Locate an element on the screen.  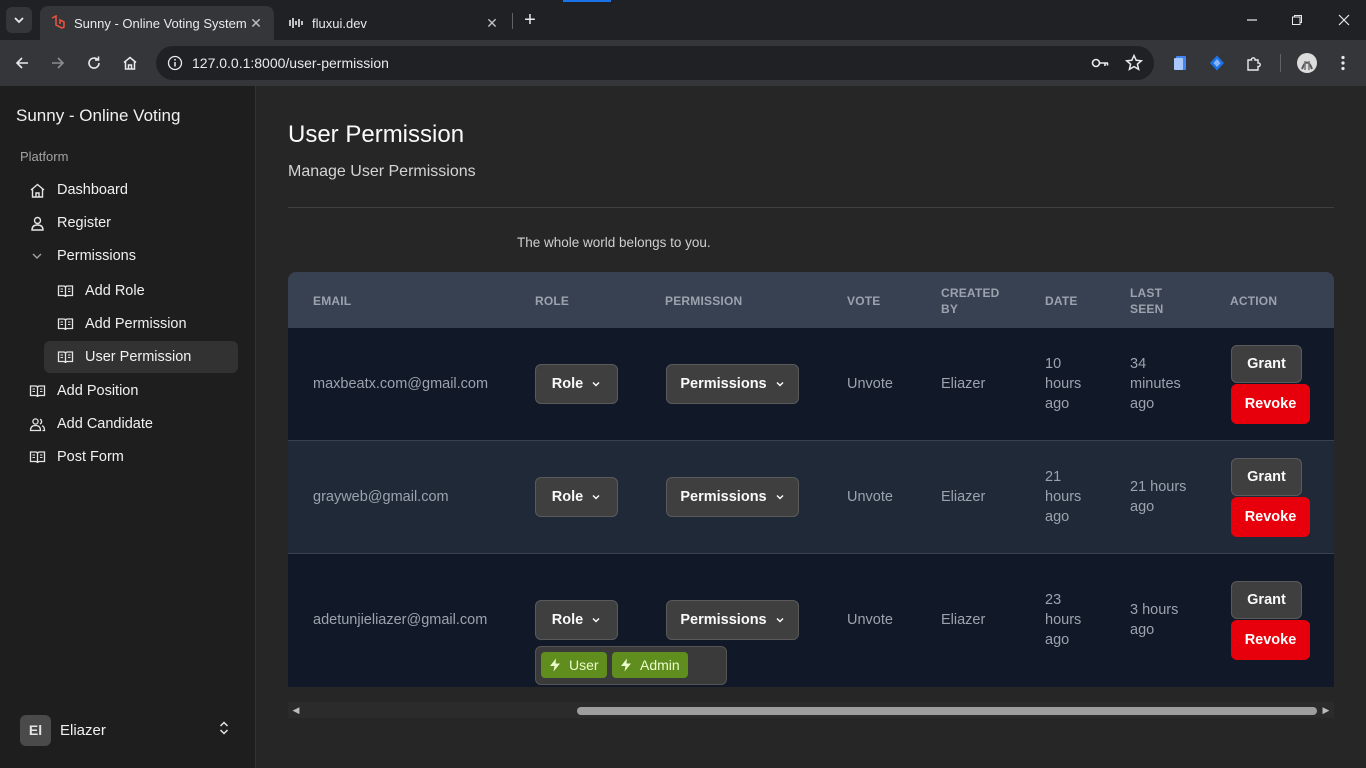
star-icon is located at coordinates (1134, 63).